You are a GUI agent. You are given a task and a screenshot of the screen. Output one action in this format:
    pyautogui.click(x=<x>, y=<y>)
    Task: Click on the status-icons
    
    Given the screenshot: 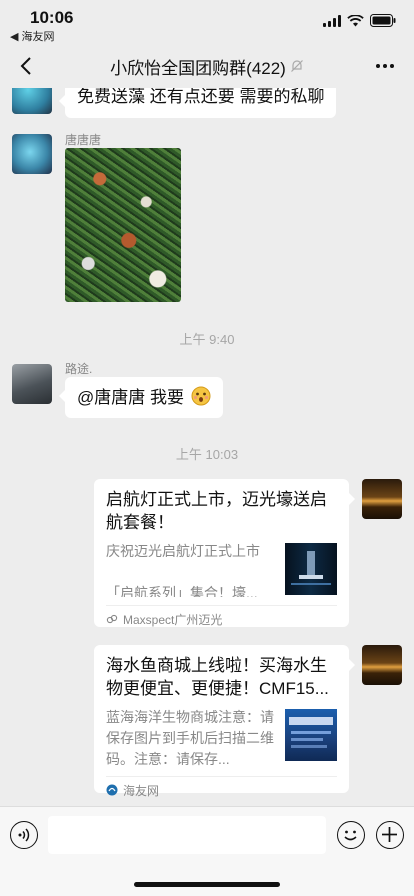 What is the action you would take?
    pyautogui.click(x=359, y=20)
    